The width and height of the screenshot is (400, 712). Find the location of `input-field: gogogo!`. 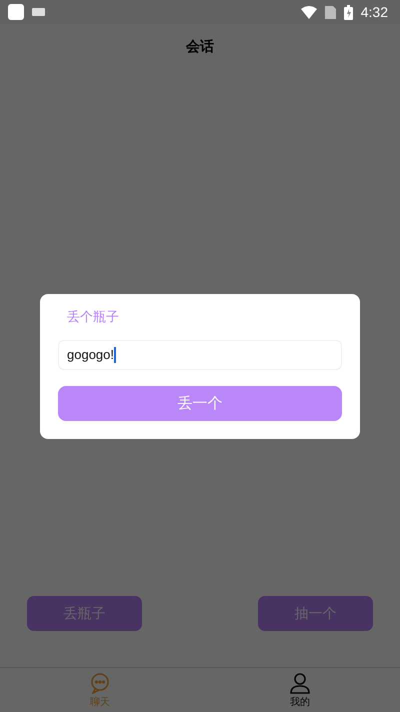

input-field: gogogo! is located at coordinates (200, 355).